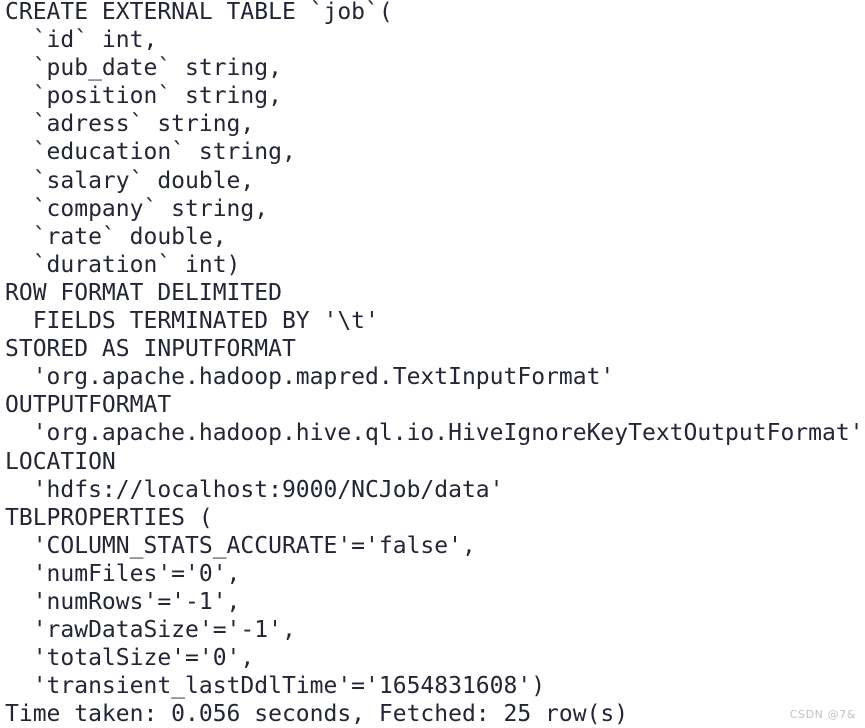 This screenshot has height=728, width=865. I want to click on csdn-watermark: CSDN @7&, so click(822, 714).